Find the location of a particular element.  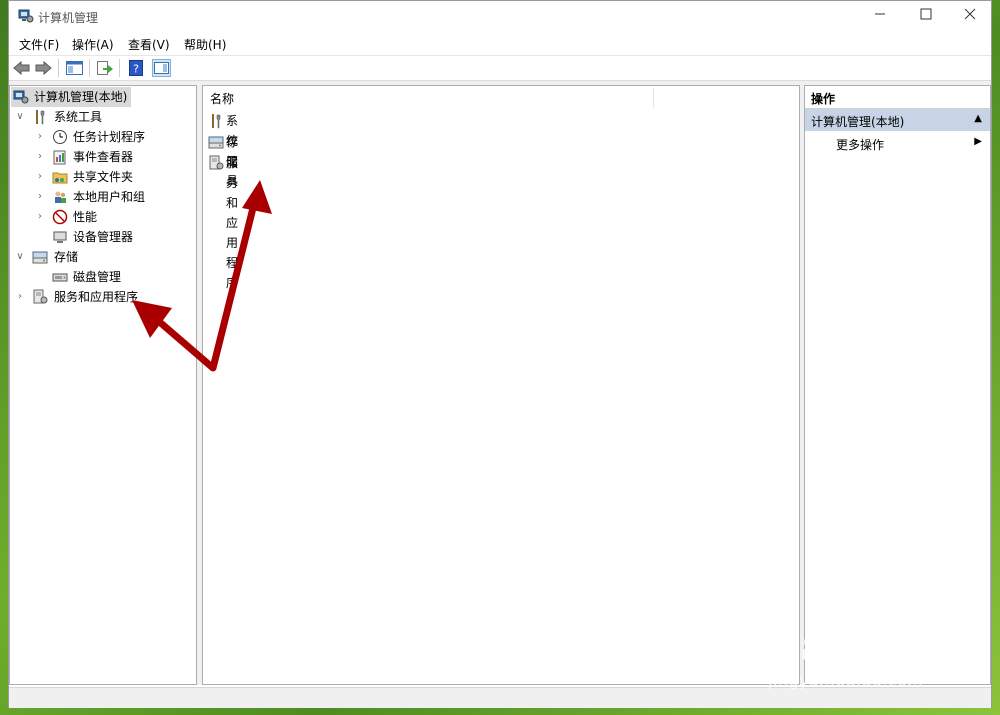

svg-text: du is located at coordinates (870, 648).